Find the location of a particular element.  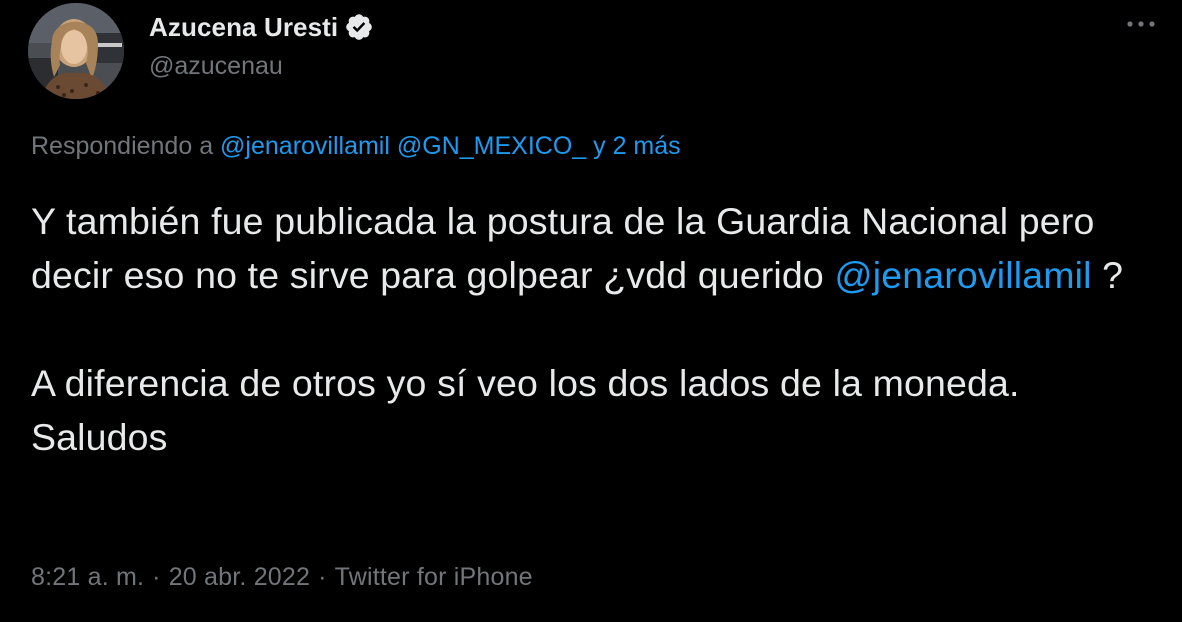

author-handle: @azucenau is located at coordinates (216, 66).